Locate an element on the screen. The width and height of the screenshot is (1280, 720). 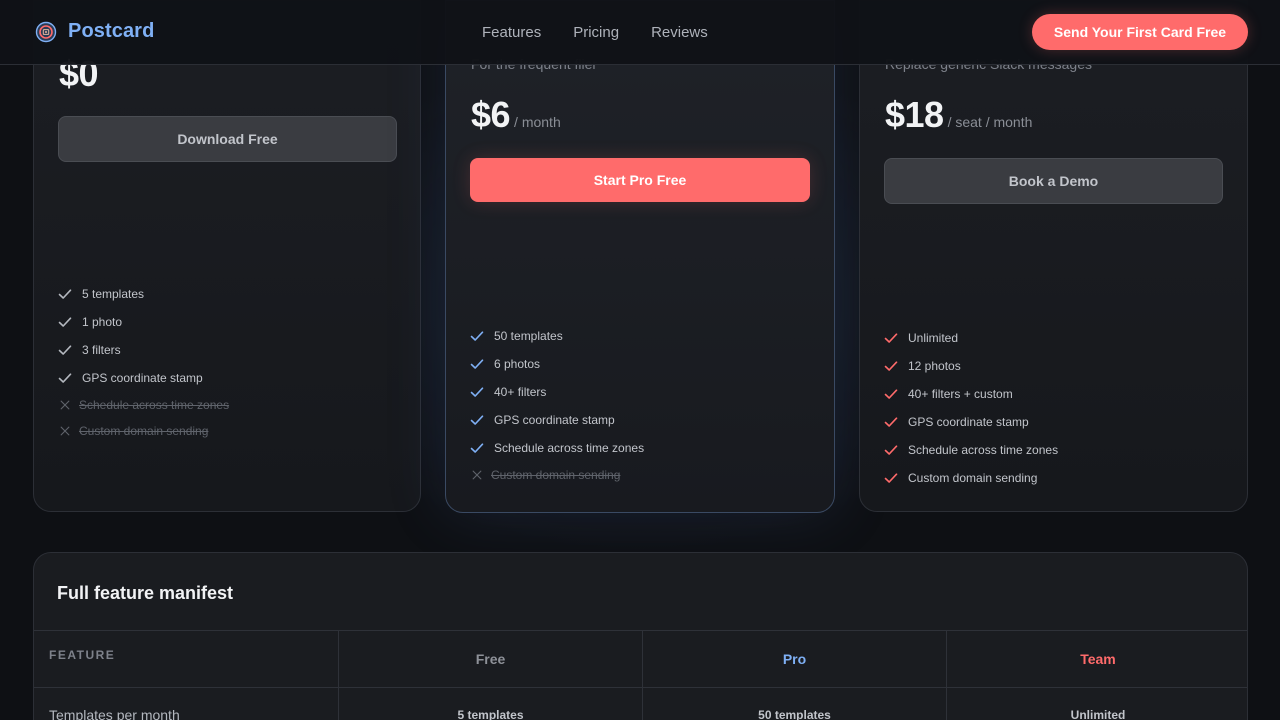
start-pro-free-button: Start Pro Free is located at coordinates (640, 180).